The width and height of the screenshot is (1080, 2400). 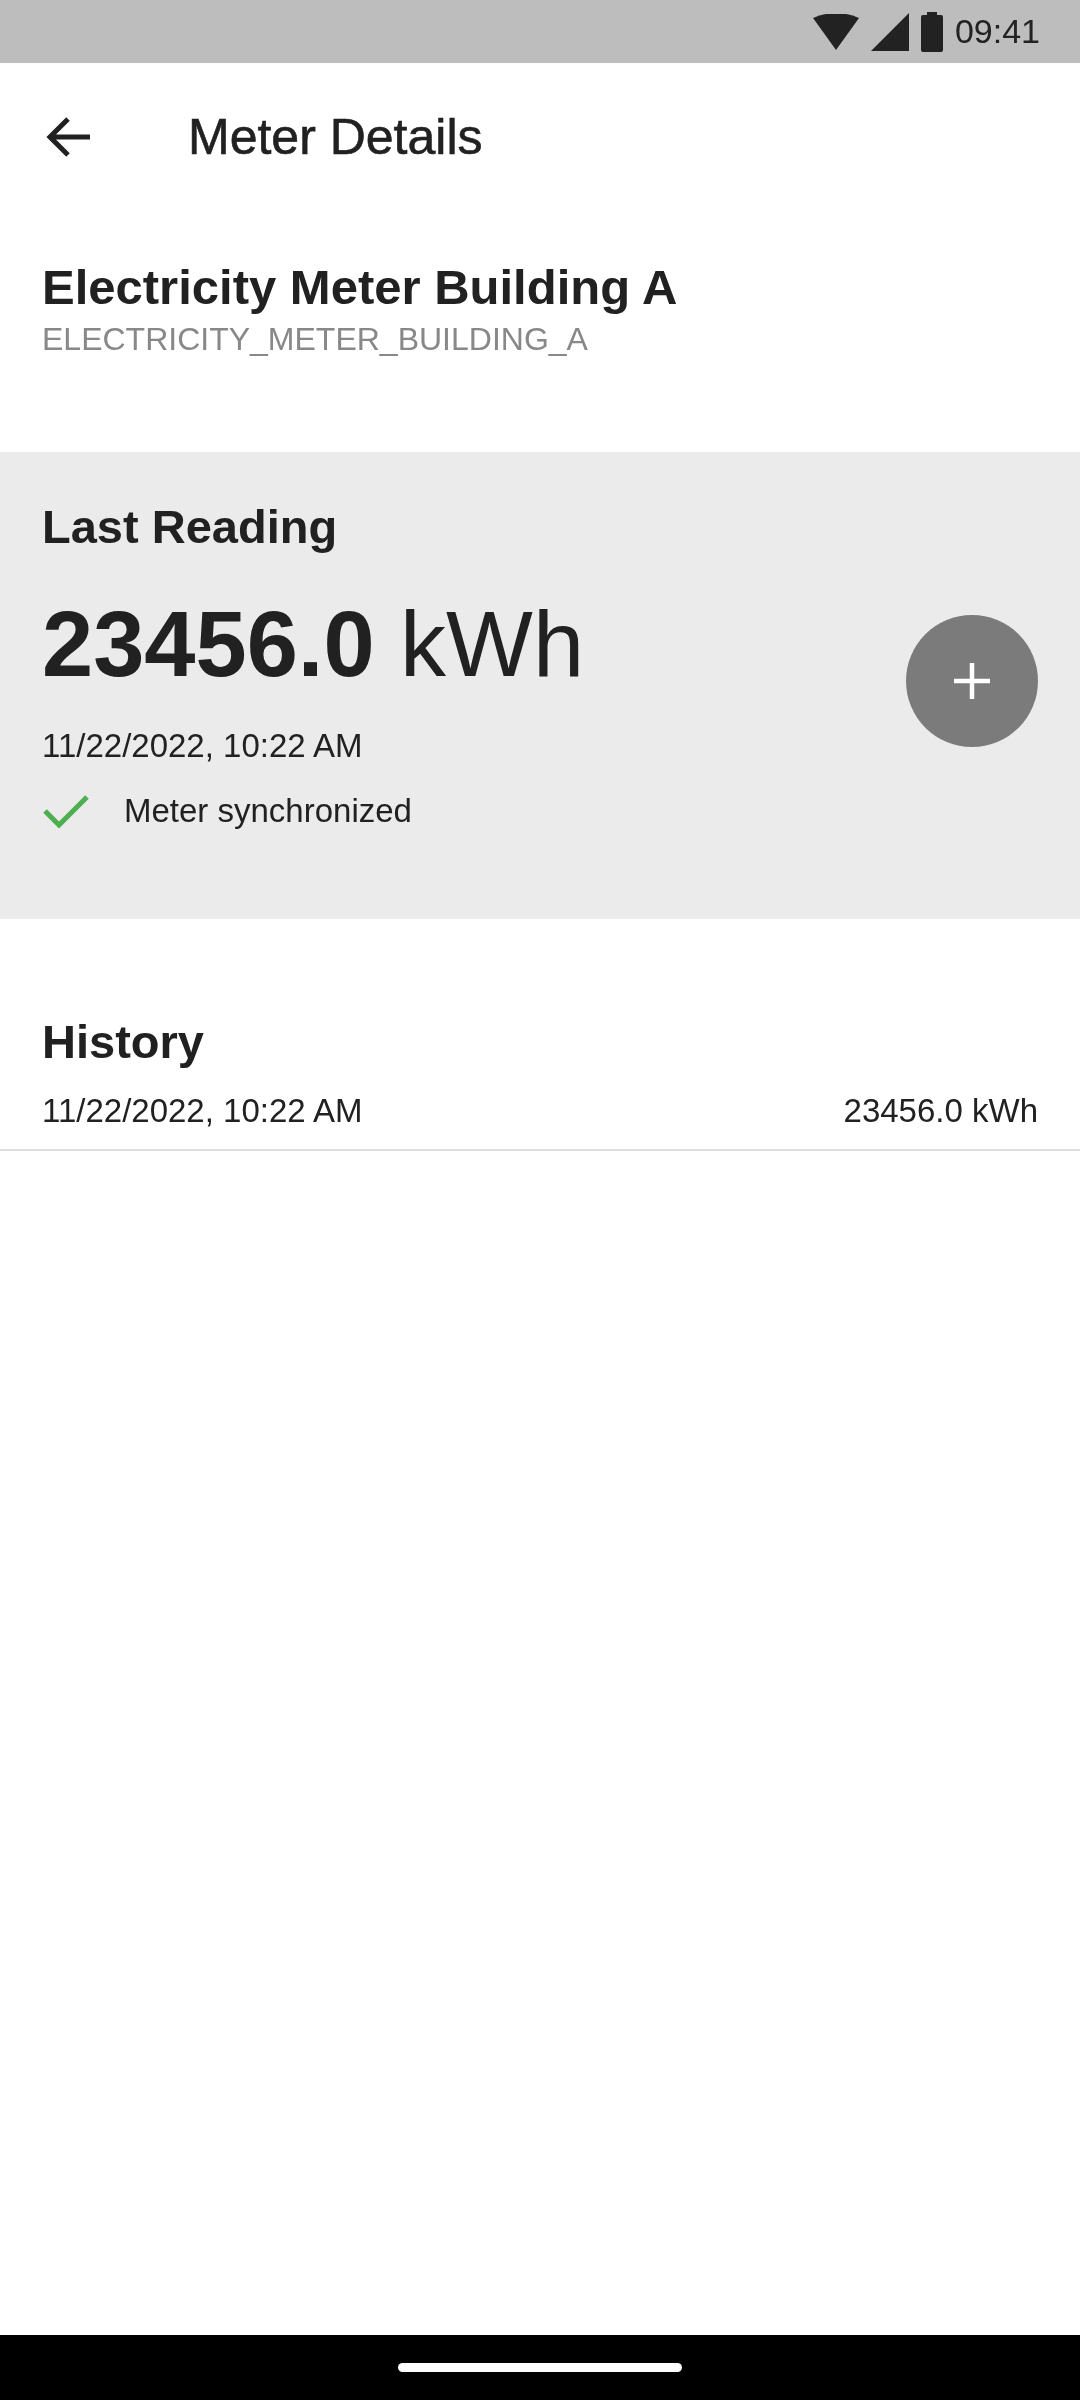 I want to click on battery-icon, so click(x=931, y=31).